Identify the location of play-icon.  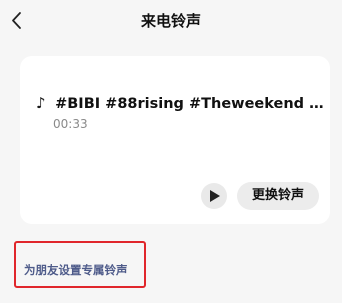
(215, 196).